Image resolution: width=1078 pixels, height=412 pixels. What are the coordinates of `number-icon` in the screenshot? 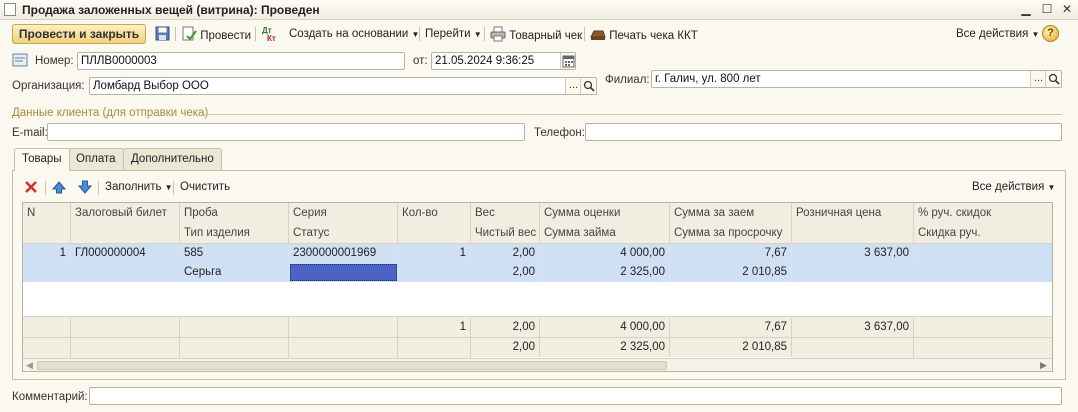 It's located at (20, 60).